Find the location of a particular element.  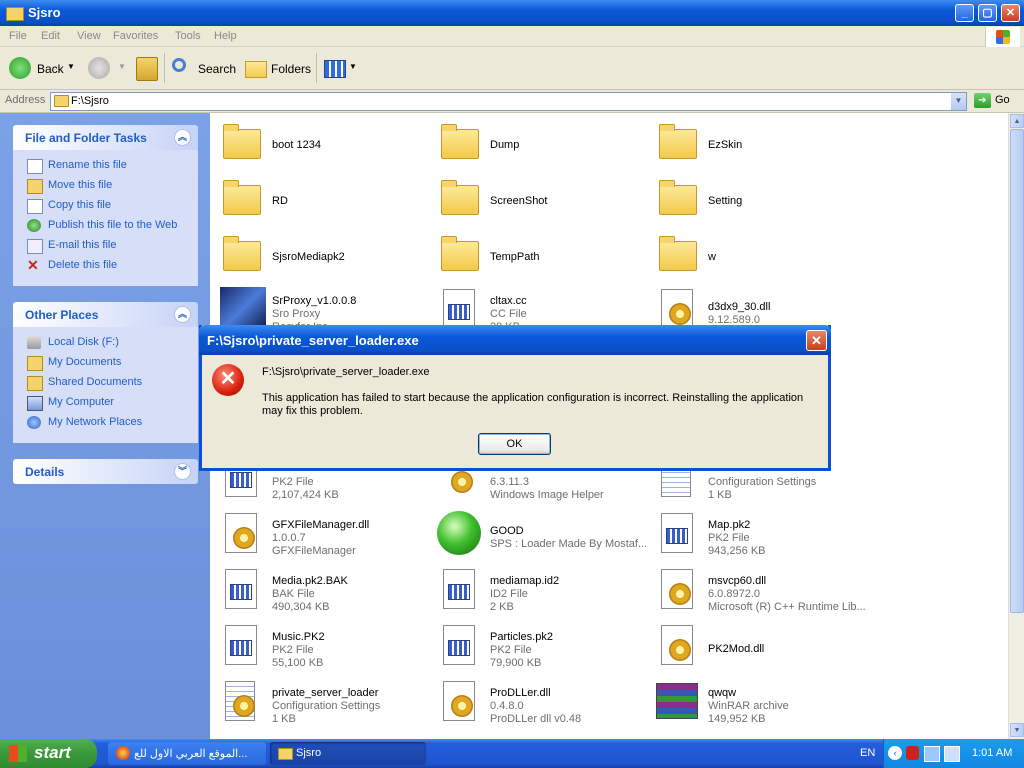

file-item: RD is located at coordinates (320, 199).